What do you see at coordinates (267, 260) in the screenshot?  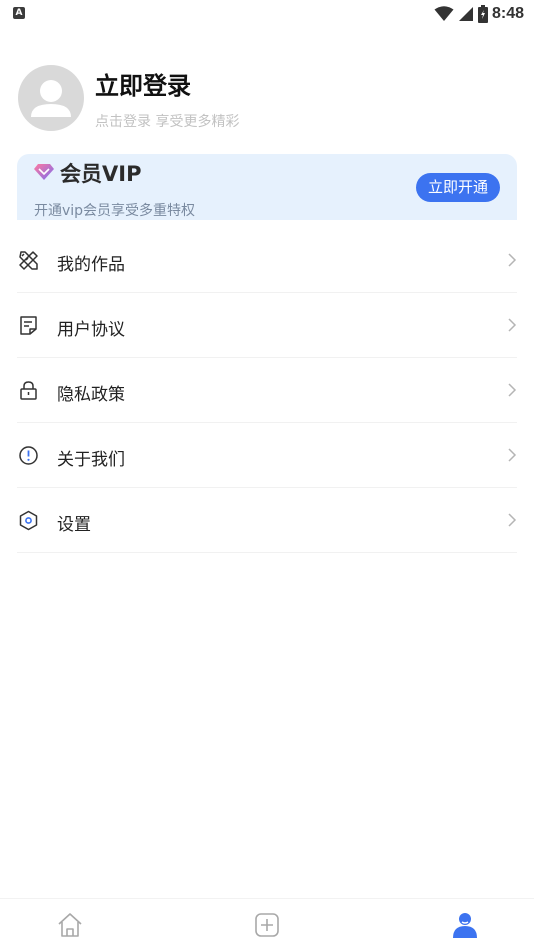 I see `menu-item-my-works: 我的作品` at bounding box center [267, 260].